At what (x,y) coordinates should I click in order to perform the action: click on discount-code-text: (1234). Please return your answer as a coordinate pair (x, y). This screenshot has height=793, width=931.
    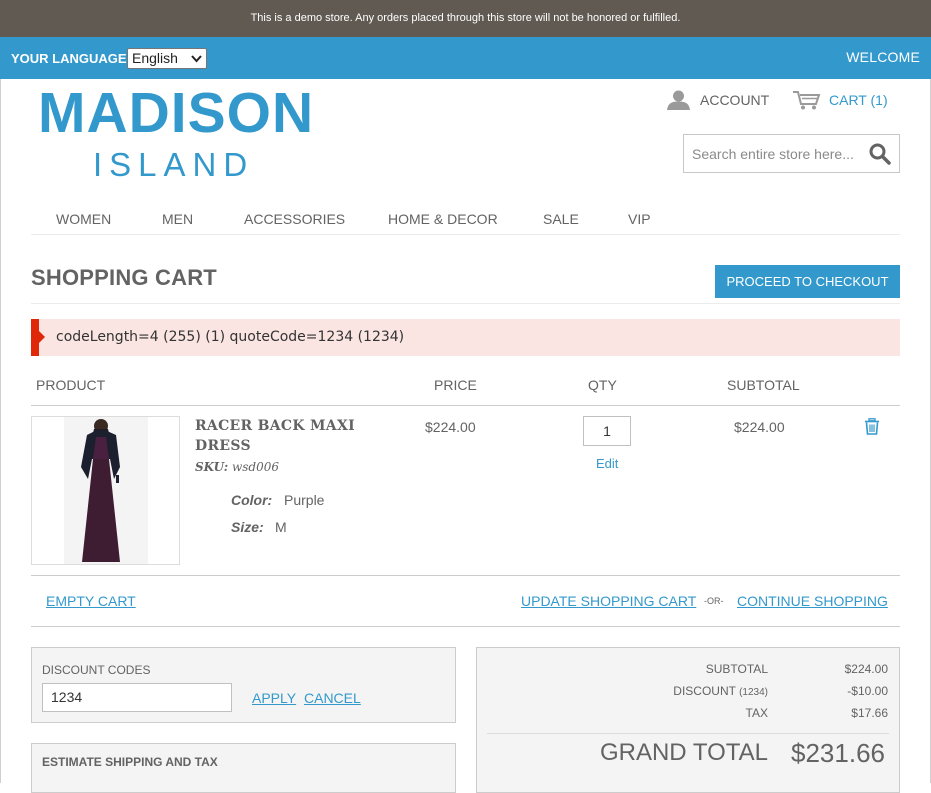
    Looking at the image, I should click on (753, 692).